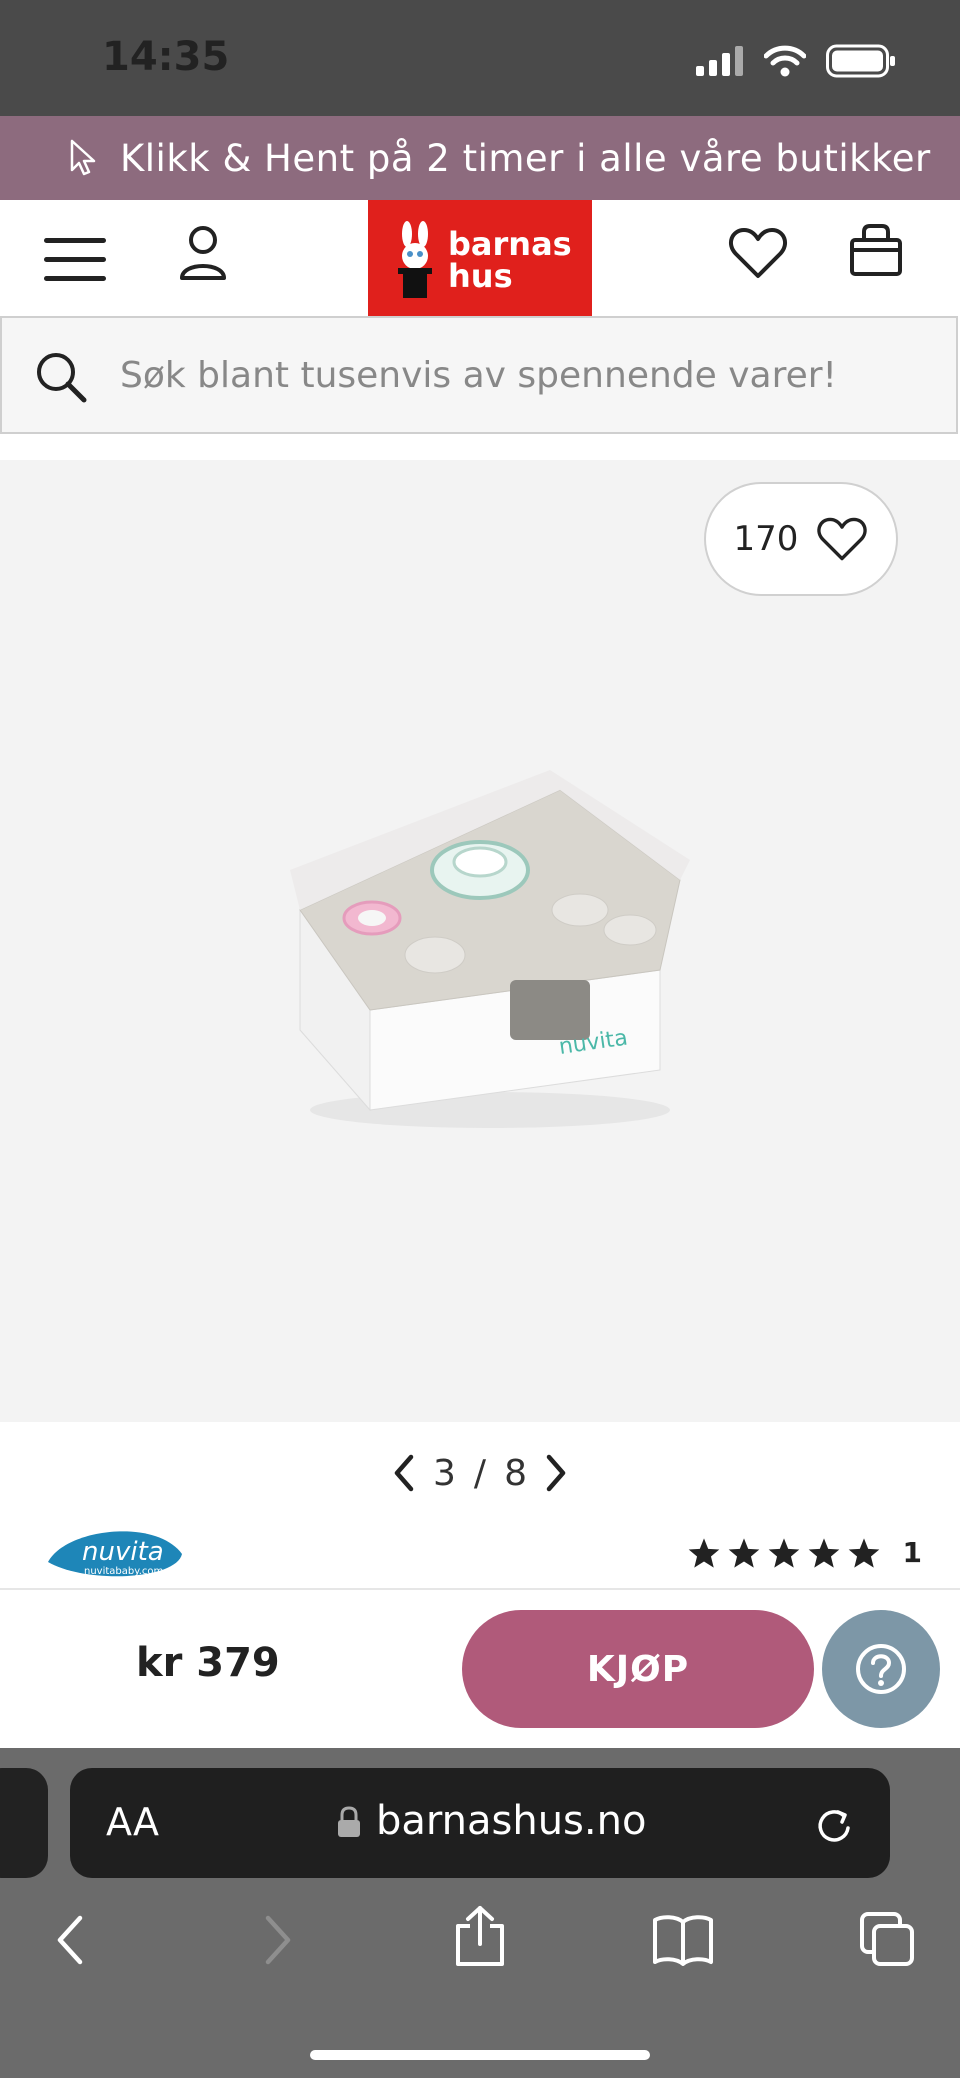 The image size is (960, 2078). I want to click on logo-text-line1: barnas, so click(510, 244).